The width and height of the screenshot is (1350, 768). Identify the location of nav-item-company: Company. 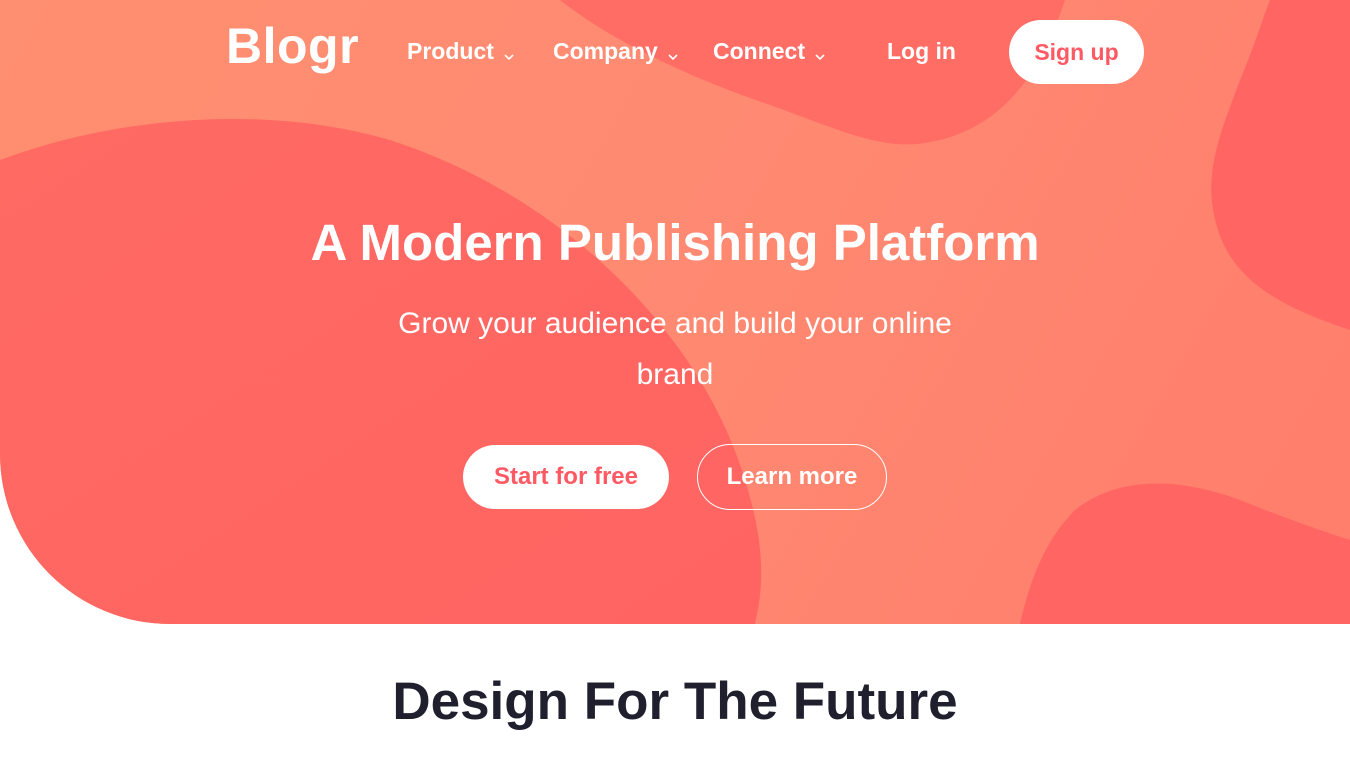
(615, 52).